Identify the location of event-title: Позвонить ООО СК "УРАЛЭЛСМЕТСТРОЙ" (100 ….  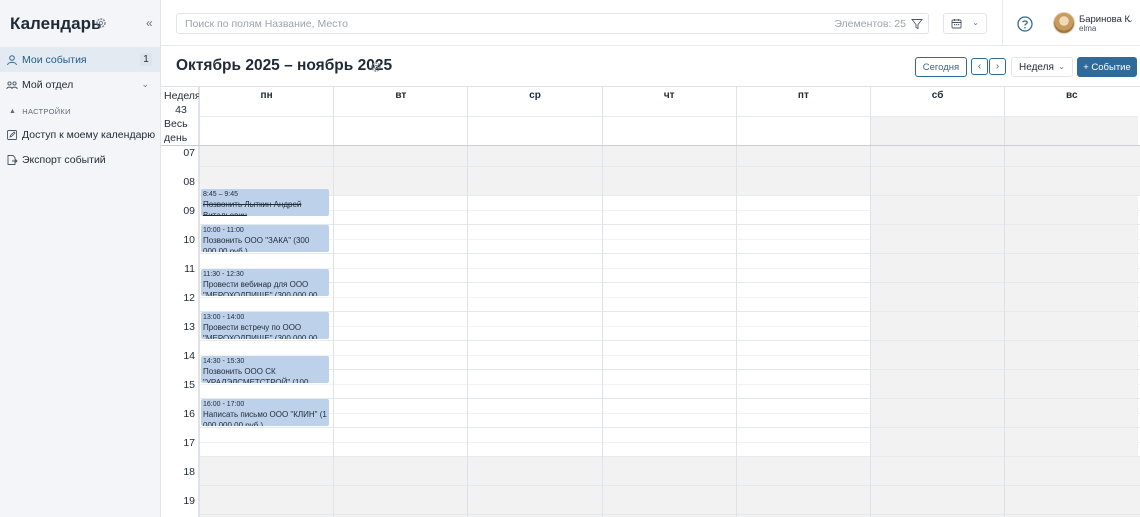
(256, 374).